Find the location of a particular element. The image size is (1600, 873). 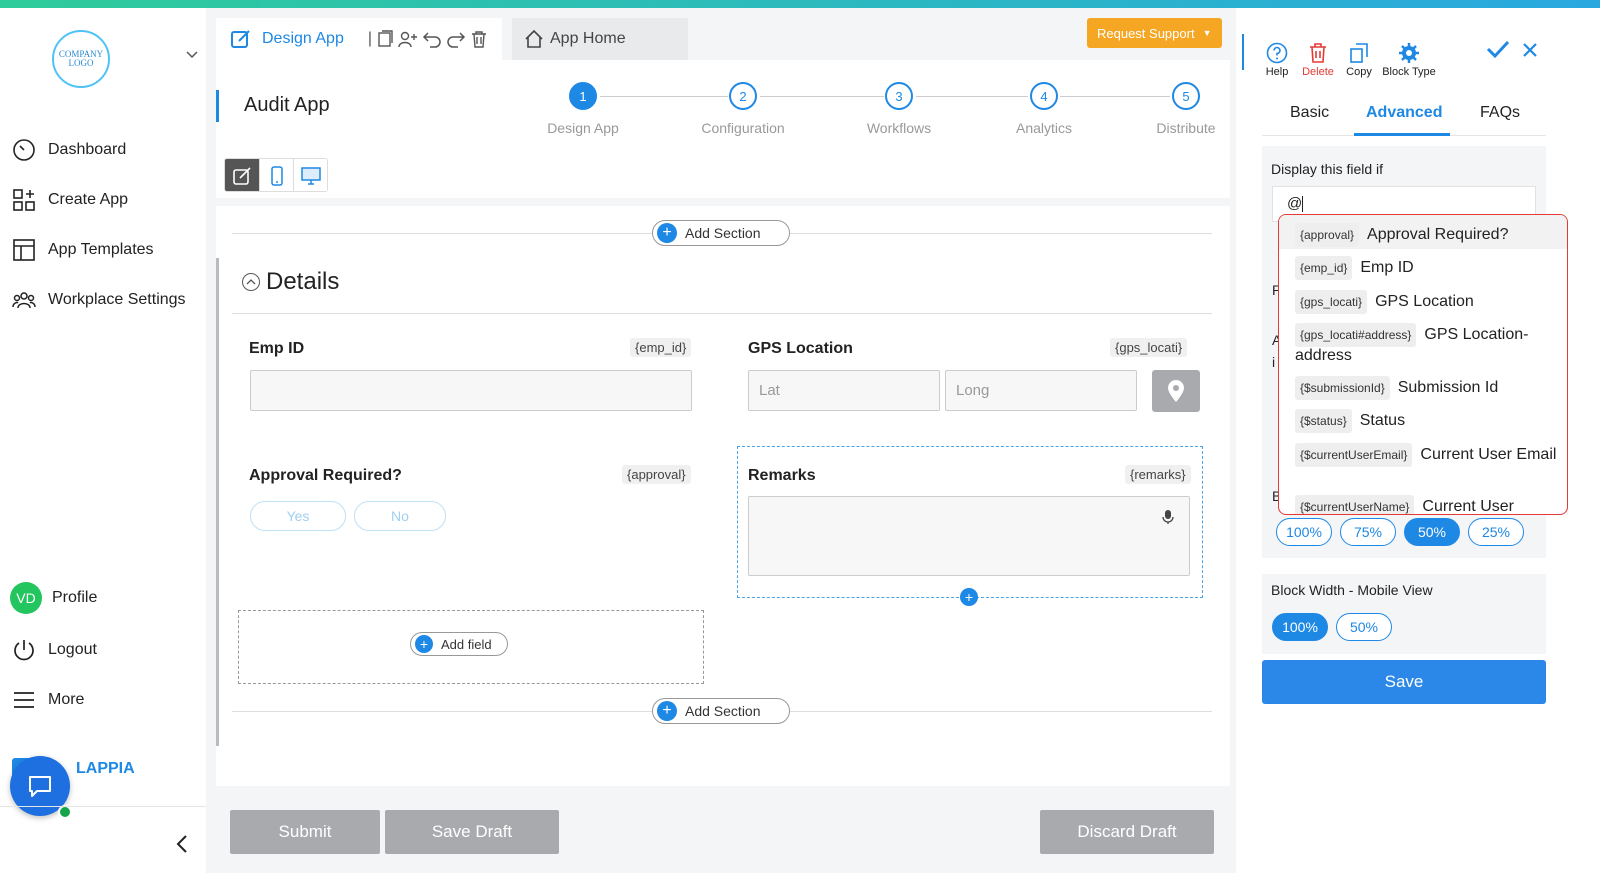

save-button: Save is located at coordinates (1404, 682).